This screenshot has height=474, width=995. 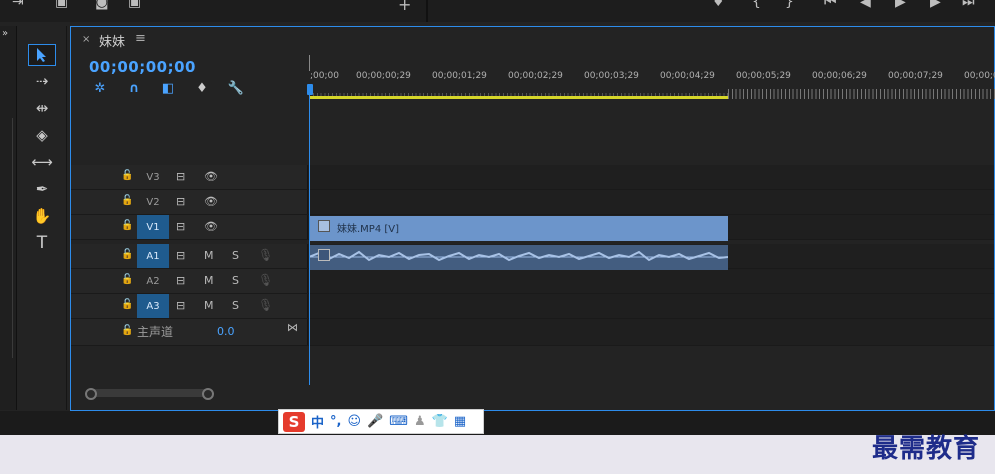 I want to click on microphone-icon: 🎤, so click(x=375, y=421).